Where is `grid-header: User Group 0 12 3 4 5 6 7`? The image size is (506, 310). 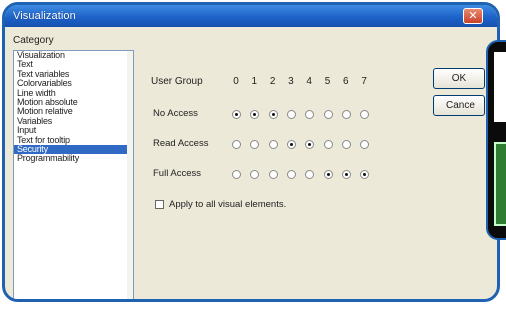 grid-header: User Group 0 12 3 4 5 6 7 is located at coordinates (273, 81).